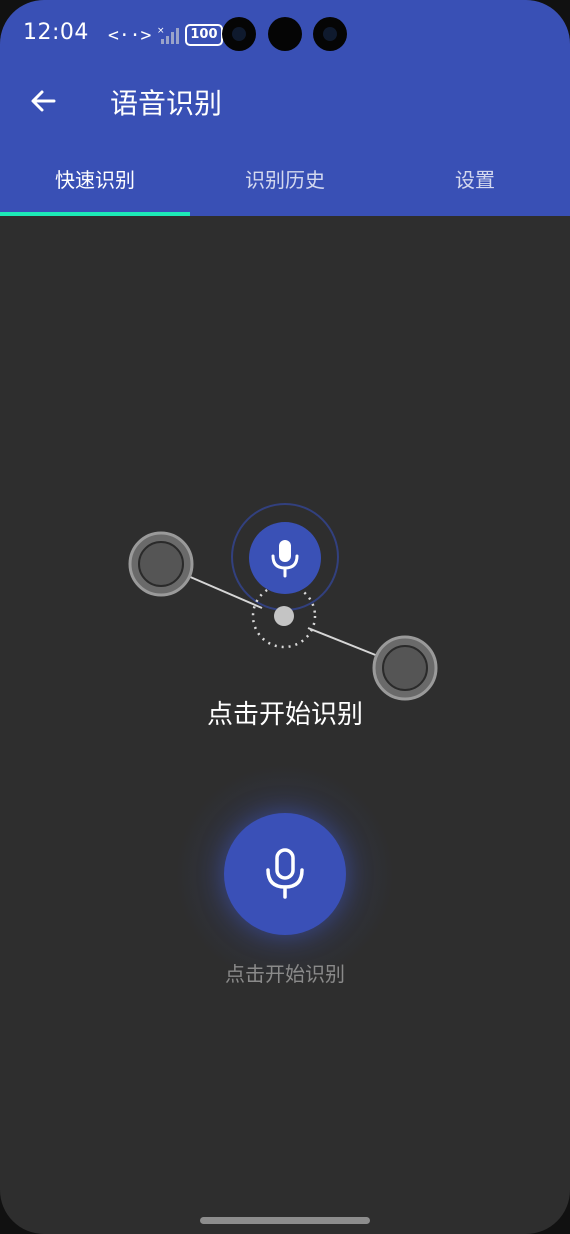  I want to click on arrow-back-icon, so click(43, 101).